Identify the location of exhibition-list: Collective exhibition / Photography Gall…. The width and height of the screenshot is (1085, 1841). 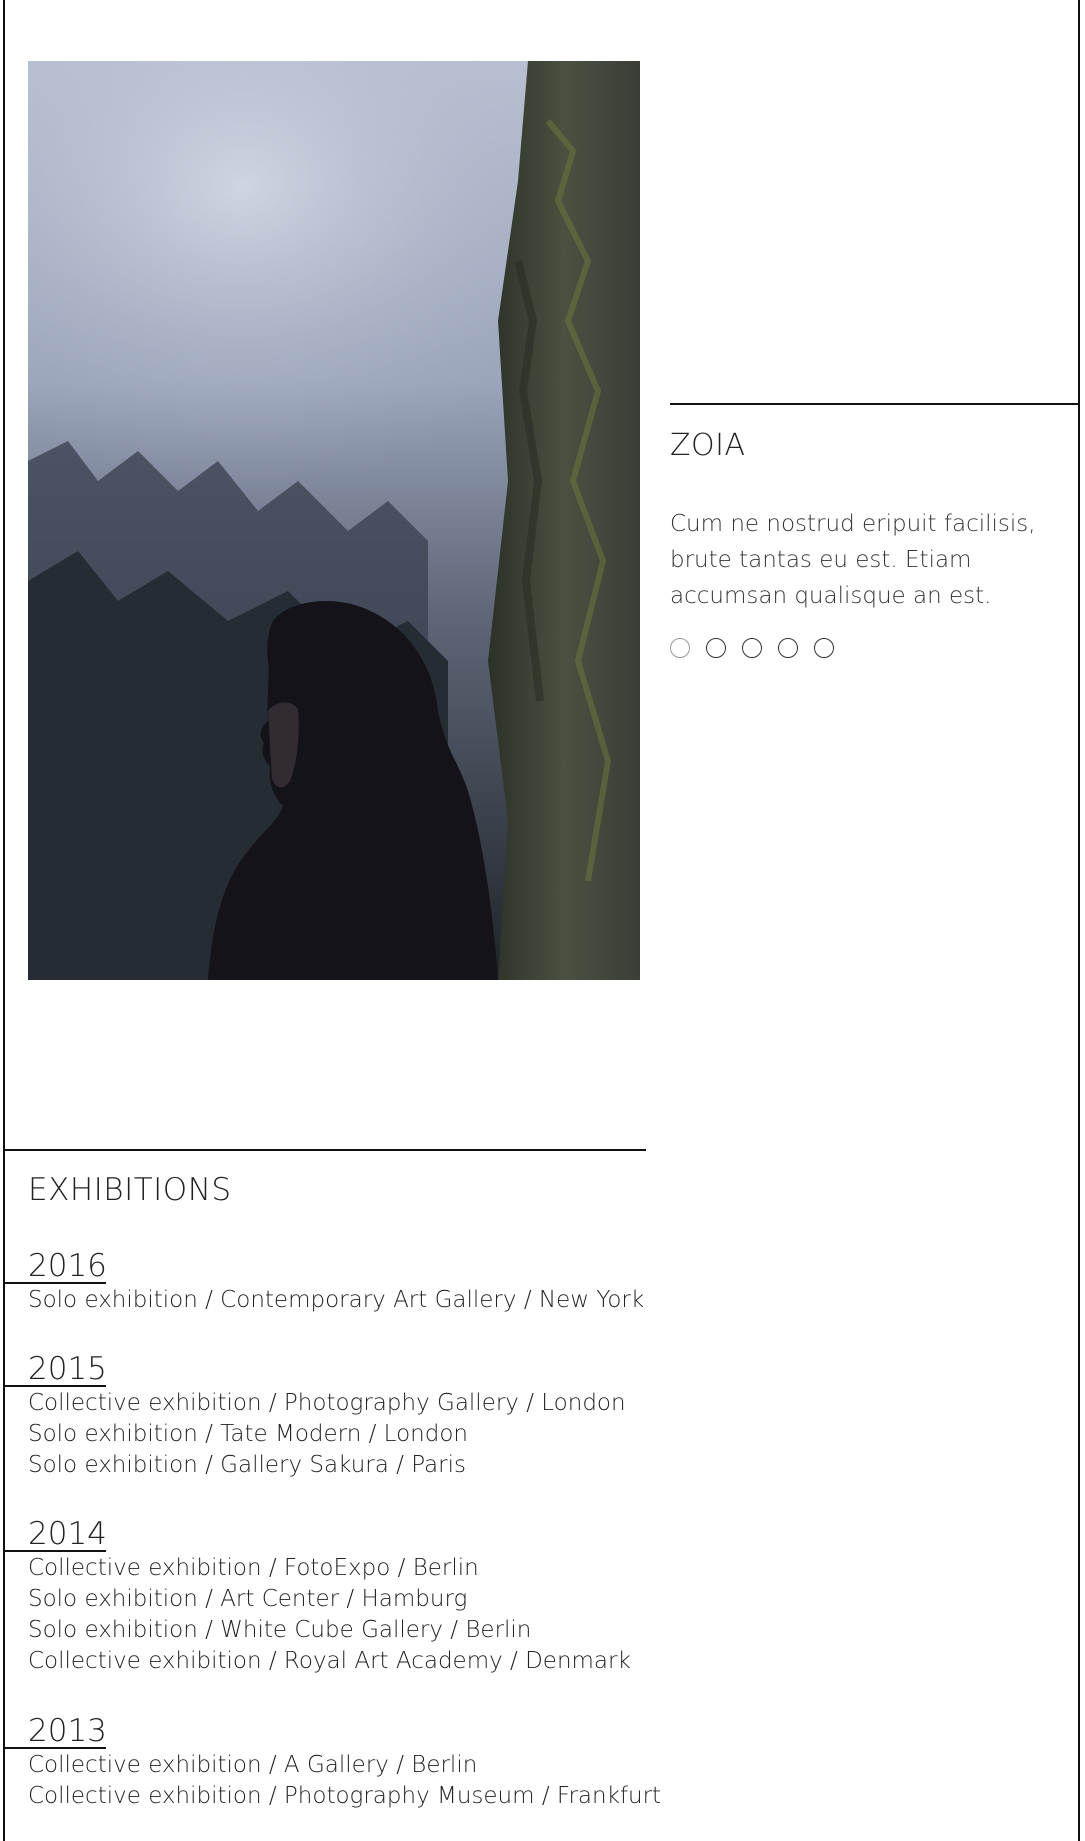
(514, 1434).